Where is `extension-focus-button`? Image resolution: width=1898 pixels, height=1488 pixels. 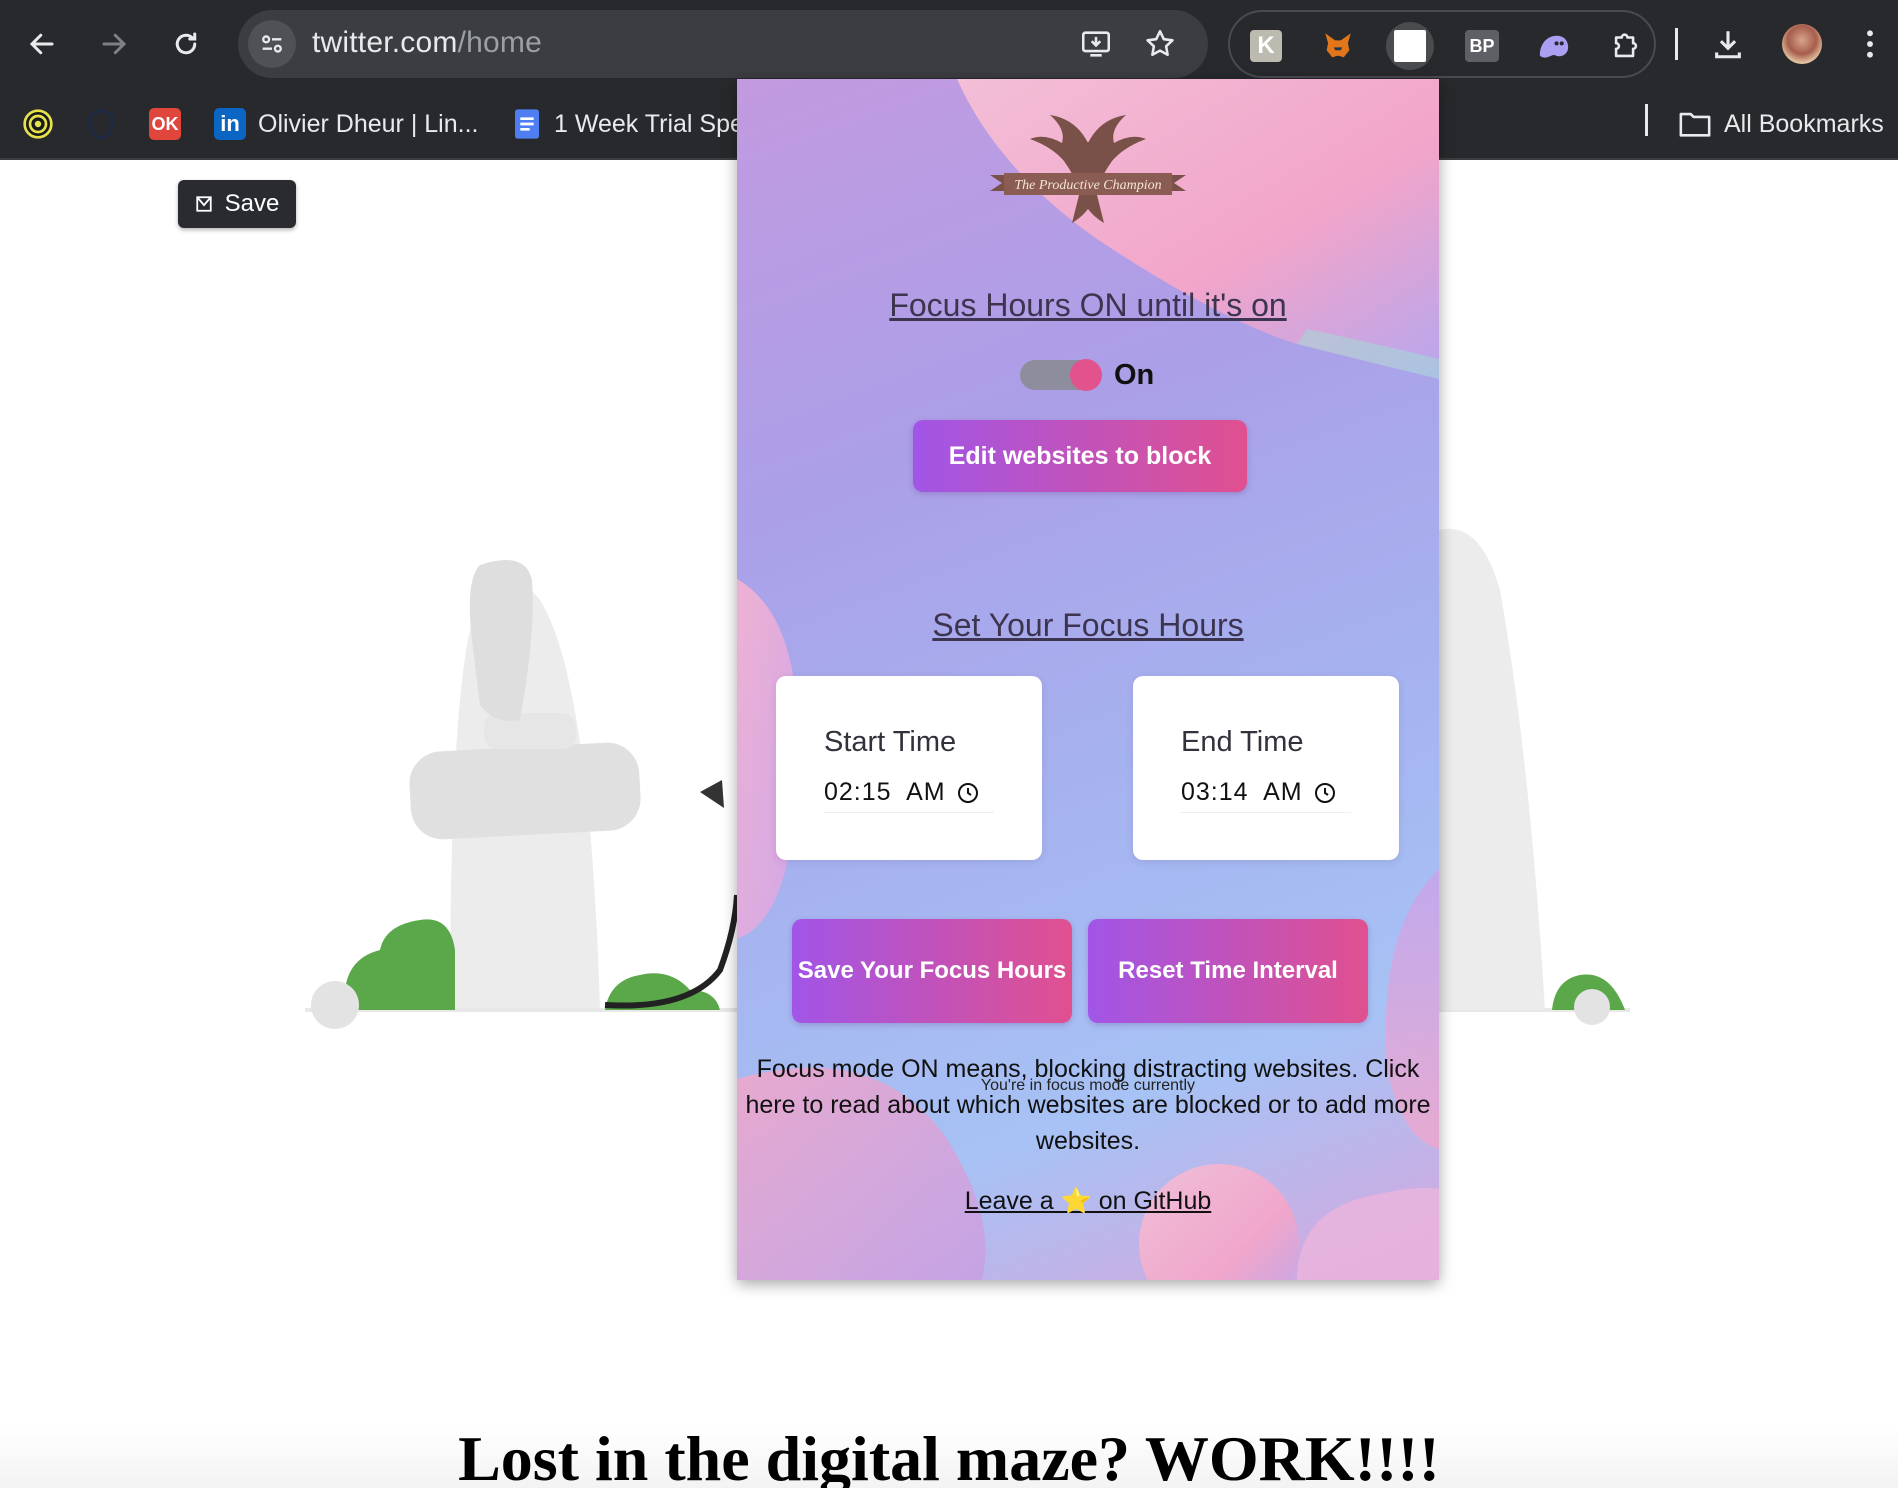
extension-focus-button is located at coordinates (1410, 46).